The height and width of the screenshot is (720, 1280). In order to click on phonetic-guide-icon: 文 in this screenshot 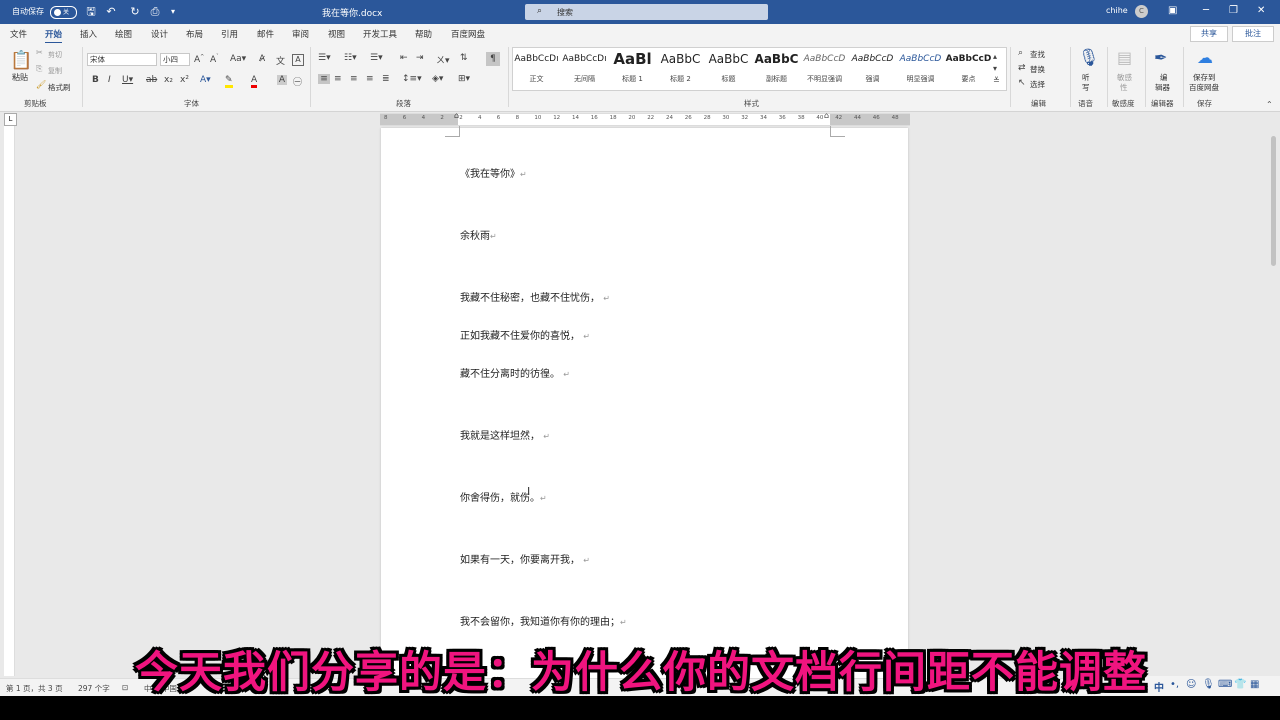, I will do `click(280, 60)`.